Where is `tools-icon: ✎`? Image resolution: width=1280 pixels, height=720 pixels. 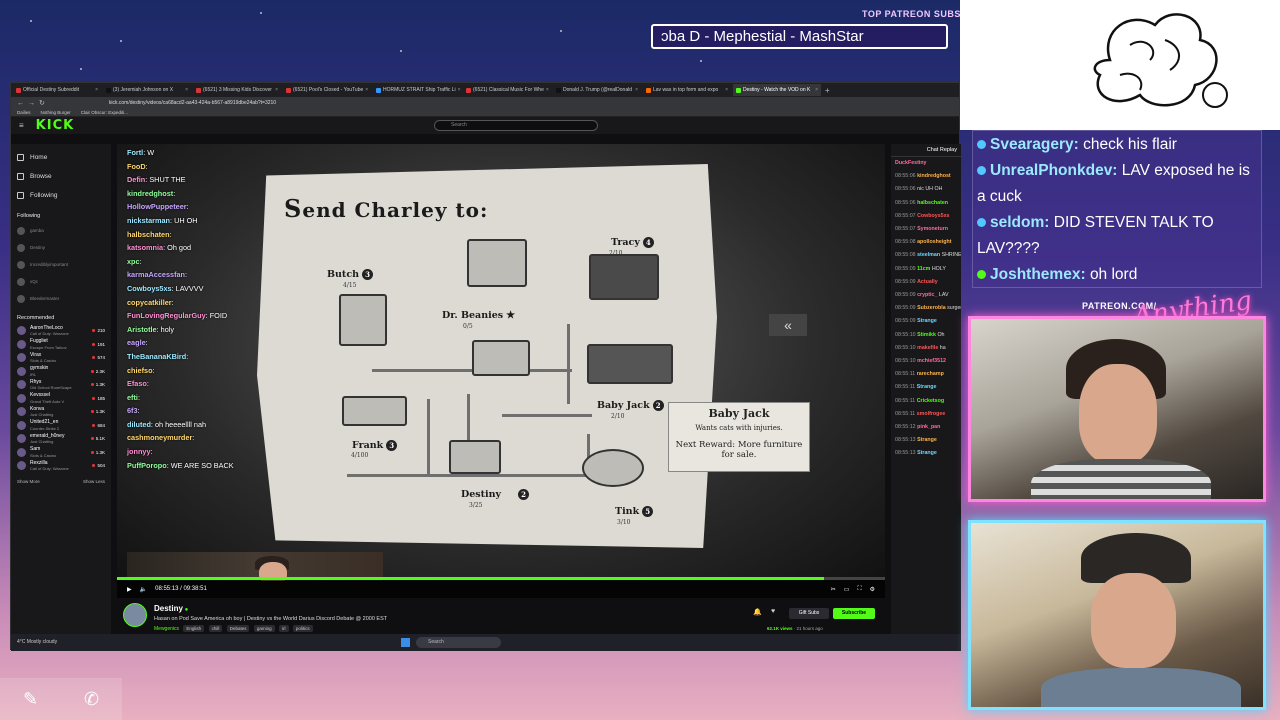
tools-icon: ✎ is located at coordinates (30, 699).